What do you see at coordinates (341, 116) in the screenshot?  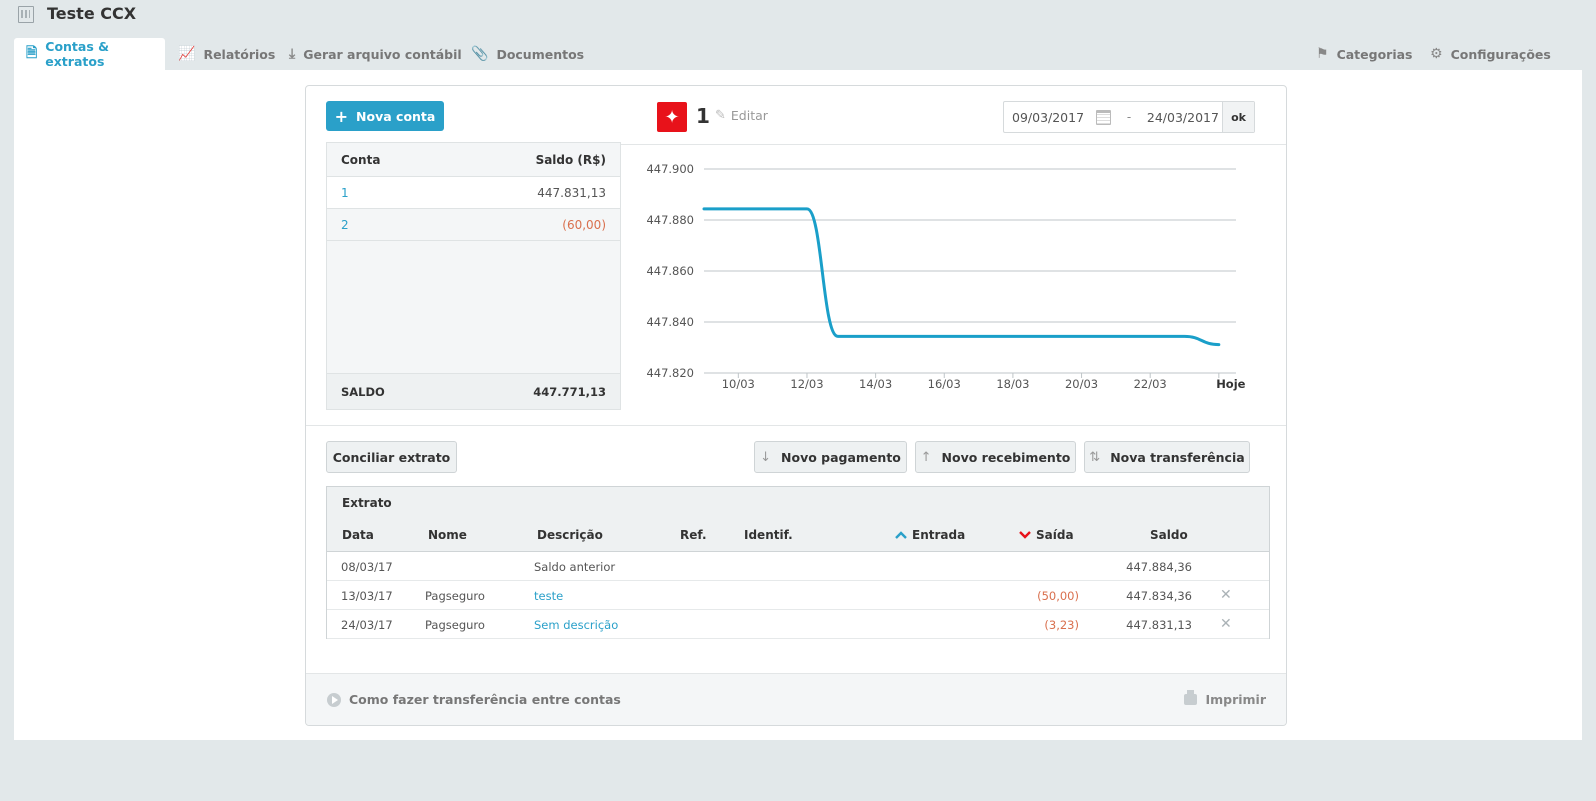 I see `plus-icon: +` at bounding box center [341, 116].